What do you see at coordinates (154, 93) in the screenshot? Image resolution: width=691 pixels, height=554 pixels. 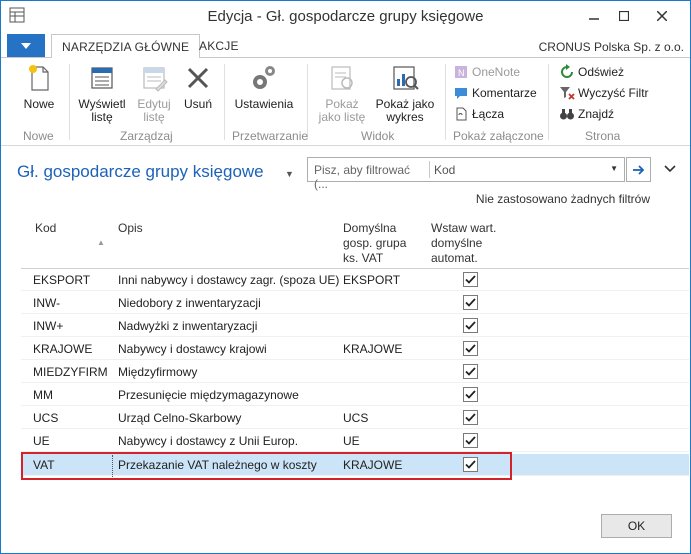 I see `edit-list-button: Edytuj listę` at bounding box center [154, 93].